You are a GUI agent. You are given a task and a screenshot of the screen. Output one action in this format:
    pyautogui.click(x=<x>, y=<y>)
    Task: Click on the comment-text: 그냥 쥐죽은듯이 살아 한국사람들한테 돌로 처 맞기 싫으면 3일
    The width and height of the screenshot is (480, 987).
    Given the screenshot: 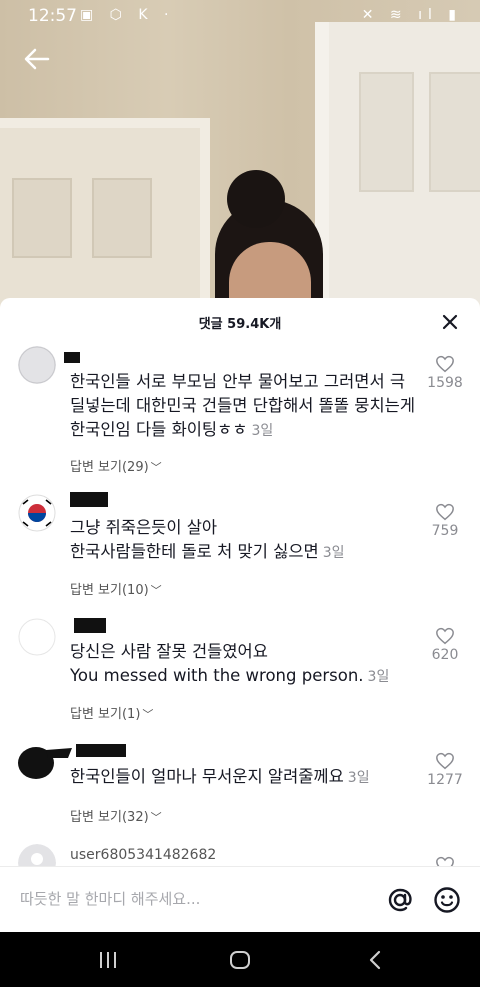 What is the action you would take?
    pyautogui.click(x=245, y=540)
    